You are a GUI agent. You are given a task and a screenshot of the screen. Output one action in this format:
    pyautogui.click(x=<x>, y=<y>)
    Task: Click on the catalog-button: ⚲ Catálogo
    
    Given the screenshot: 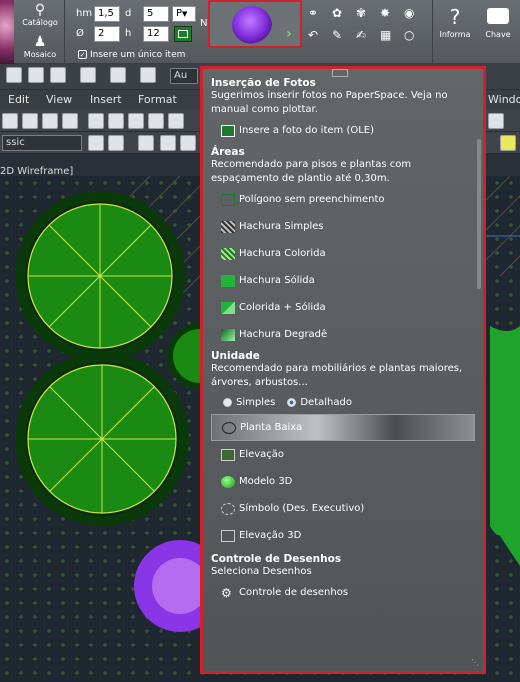 What is the action you would take?
    pyautogui.click(x=40, y=14)
    